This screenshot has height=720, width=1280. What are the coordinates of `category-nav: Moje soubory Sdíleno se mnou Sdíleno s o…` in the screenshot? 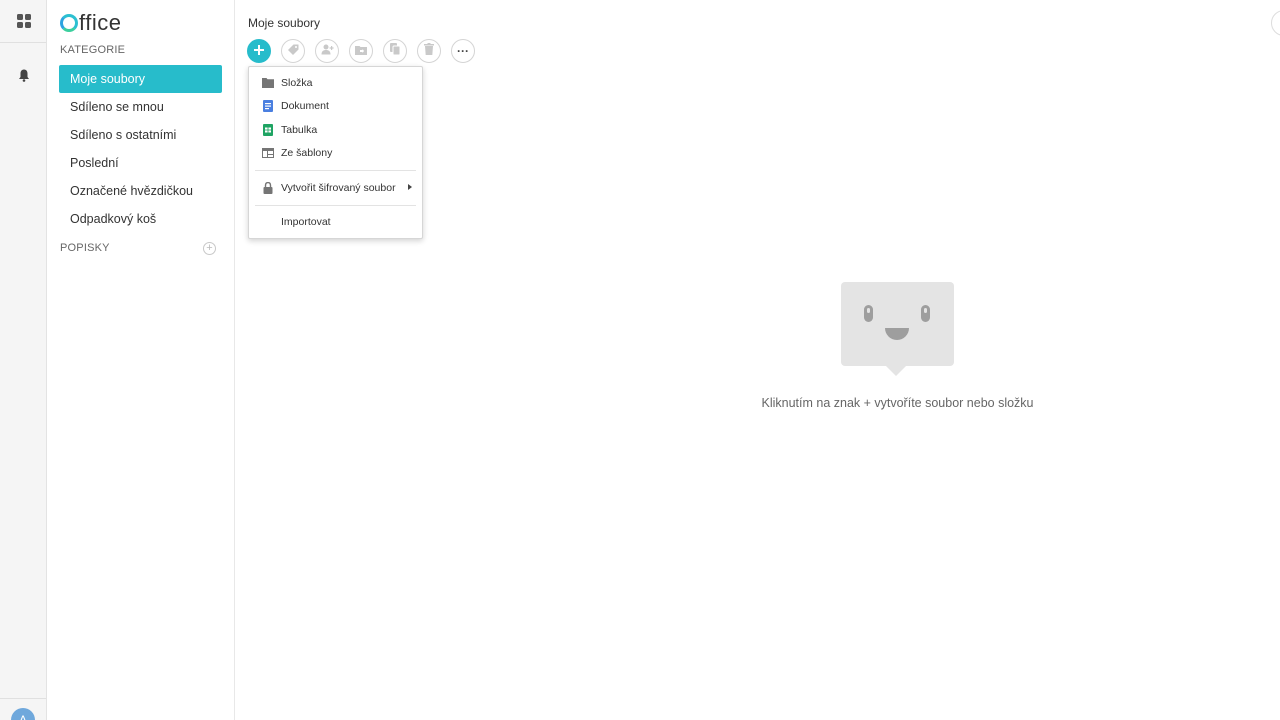 It's located at (140, 149).